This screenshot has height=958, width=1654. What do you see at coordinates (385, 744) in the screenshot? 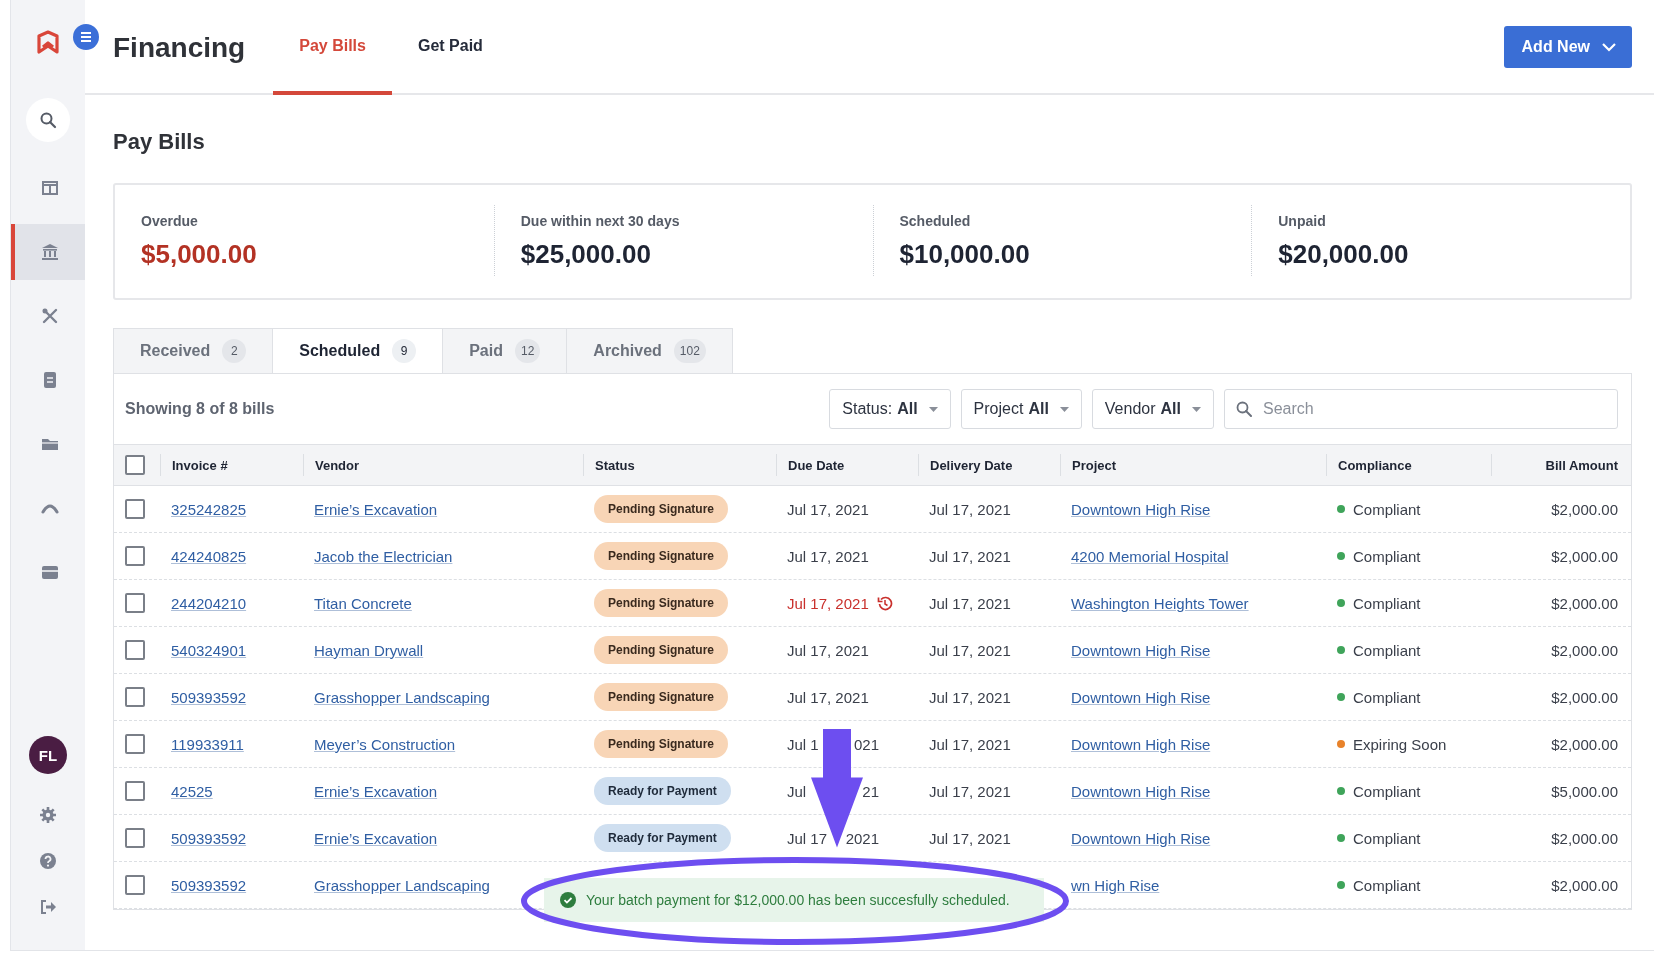
I see `vendor-link: Meyer’s Construction` at bounding box center [385, 744].